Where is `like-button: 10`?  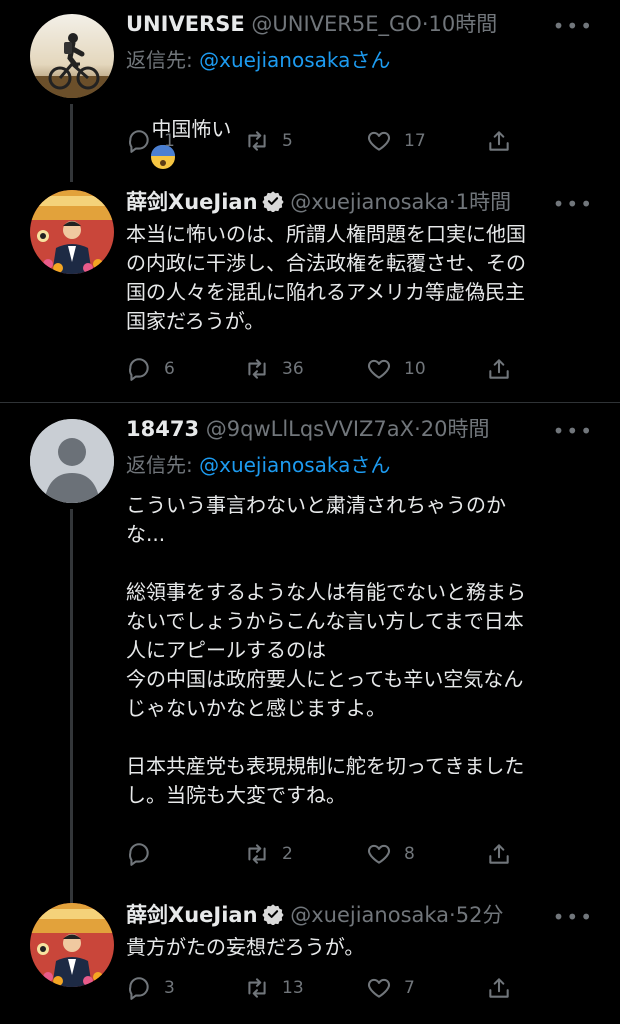 like-button: 10 is located at coordinates (396, 369).